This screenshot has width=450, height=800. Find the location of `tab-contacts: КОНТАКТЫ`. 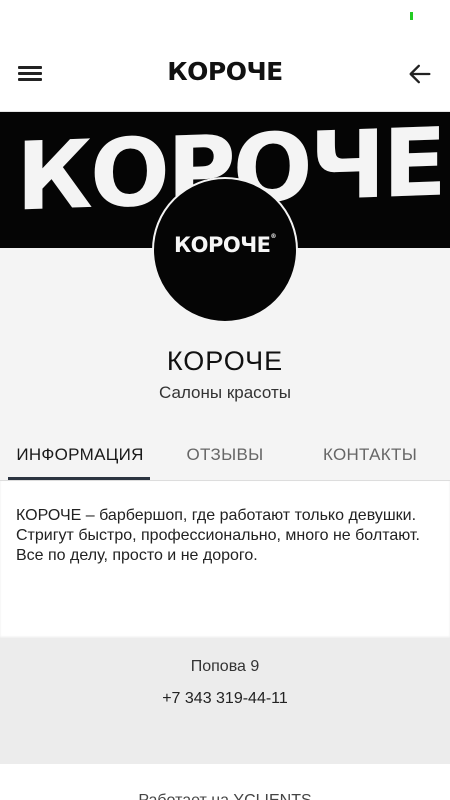

tab-contacts: КОНТАКТЫ is located at coordinates (370, 455).